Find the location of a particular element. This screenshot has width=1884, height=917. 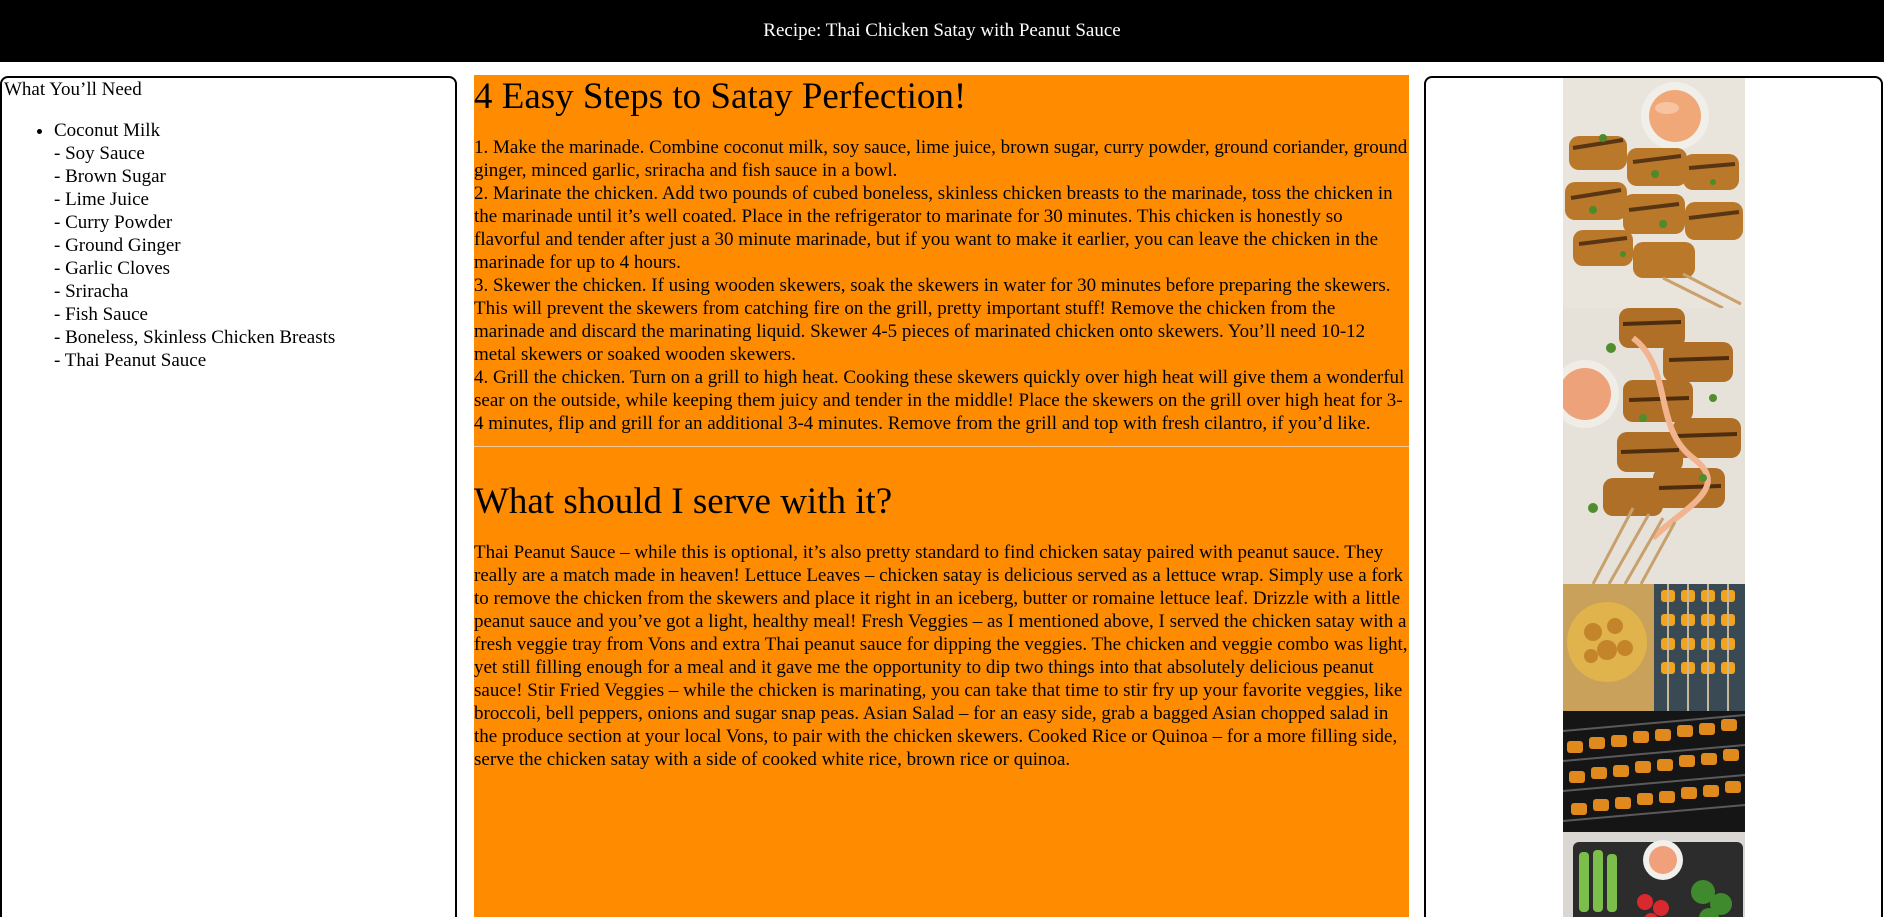

ingredient-item: - Sriracha is located at coordinates (91, 291).